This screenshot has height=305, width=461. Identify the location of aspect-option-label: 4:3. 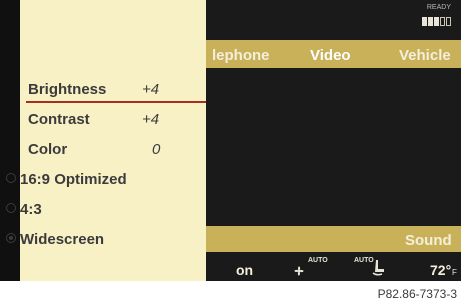
(31, 209).